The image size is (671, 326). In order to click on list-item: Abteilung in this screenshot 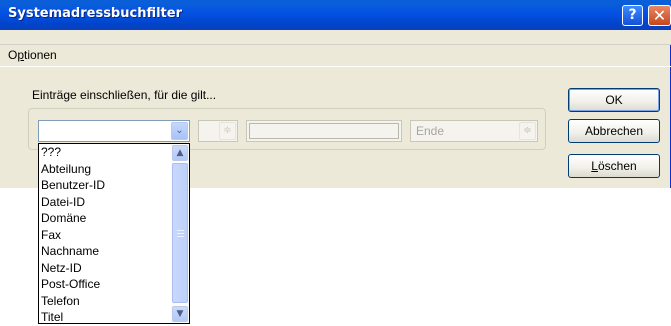, I will do `click(105, 169)`.